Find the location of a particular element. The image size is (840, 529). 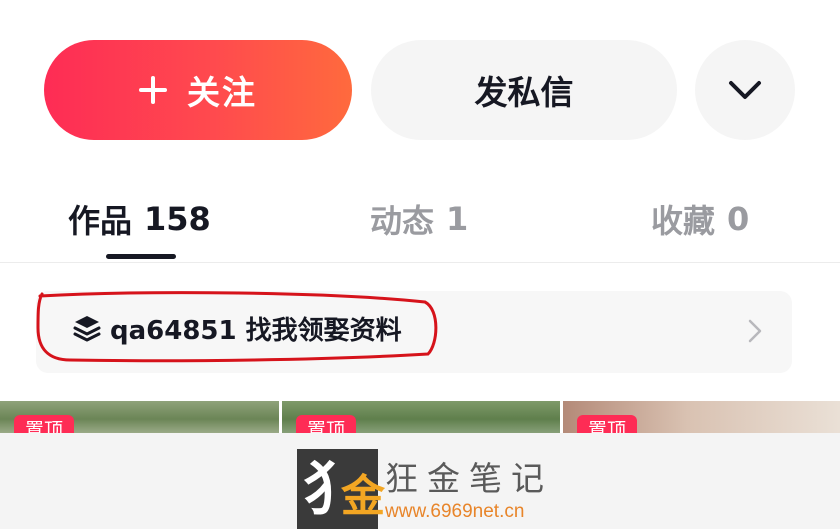

chevron-right-icon is located at coordinates (755, 331).